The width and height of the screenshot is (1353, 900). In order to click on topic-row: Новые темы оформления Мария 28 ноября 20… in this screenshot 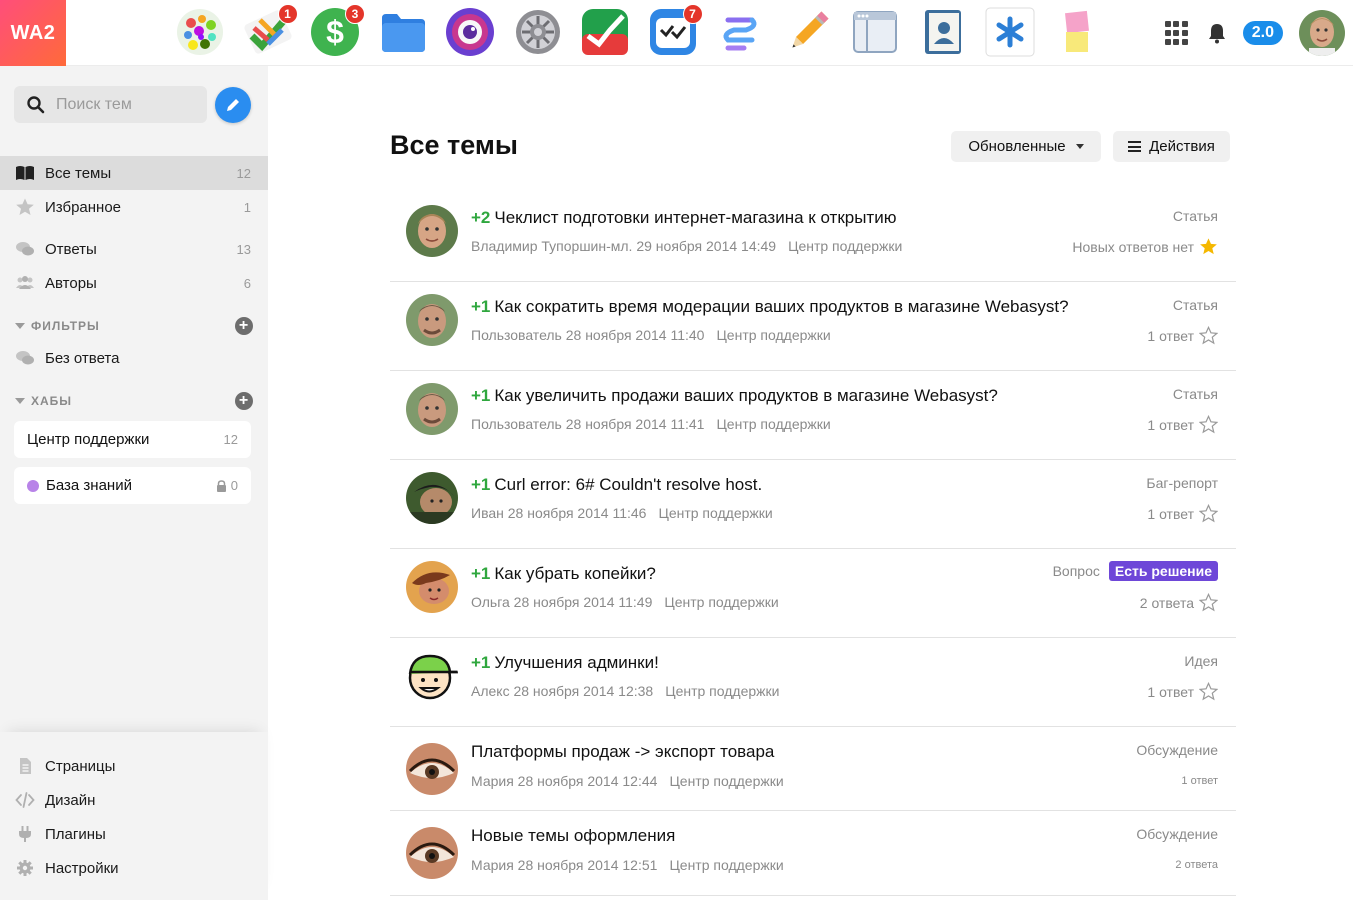, I will do `click(813, 853)`.